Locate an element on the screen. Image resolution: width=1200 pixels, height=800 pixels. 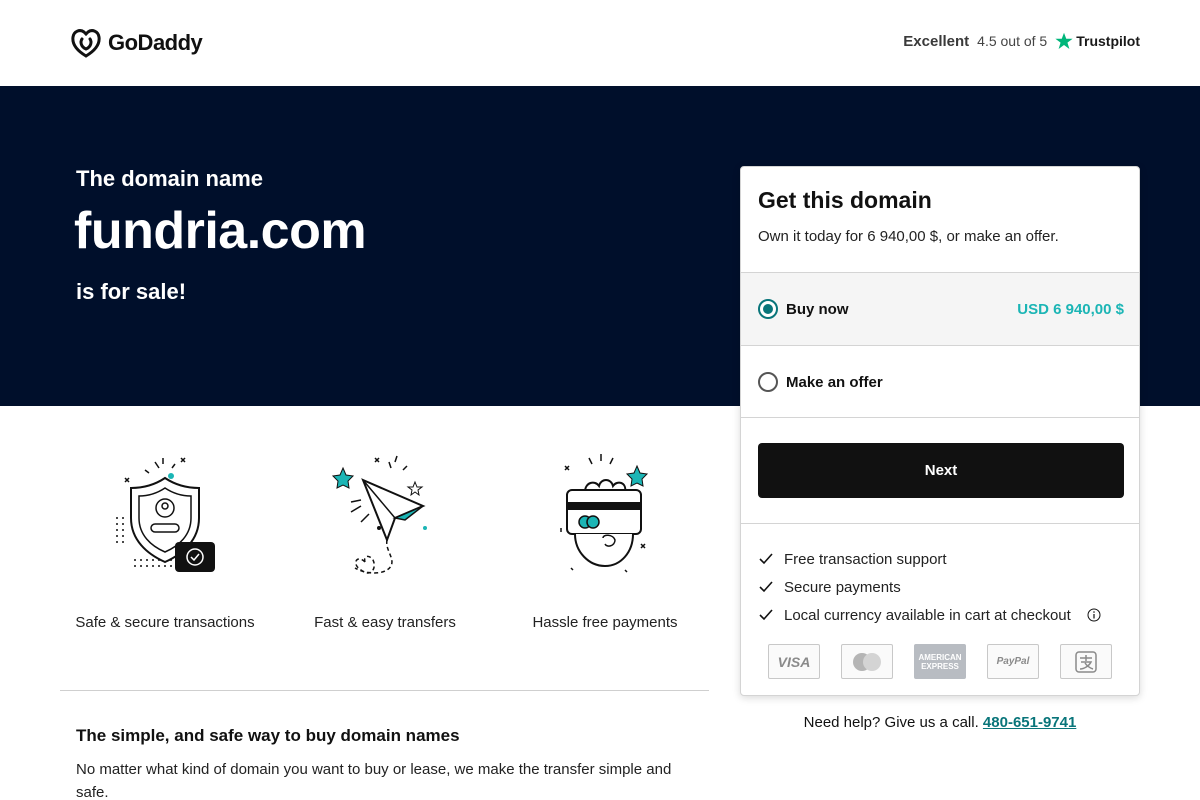
feature-payments: Hassle free payments is located at coordinates (605, 535).